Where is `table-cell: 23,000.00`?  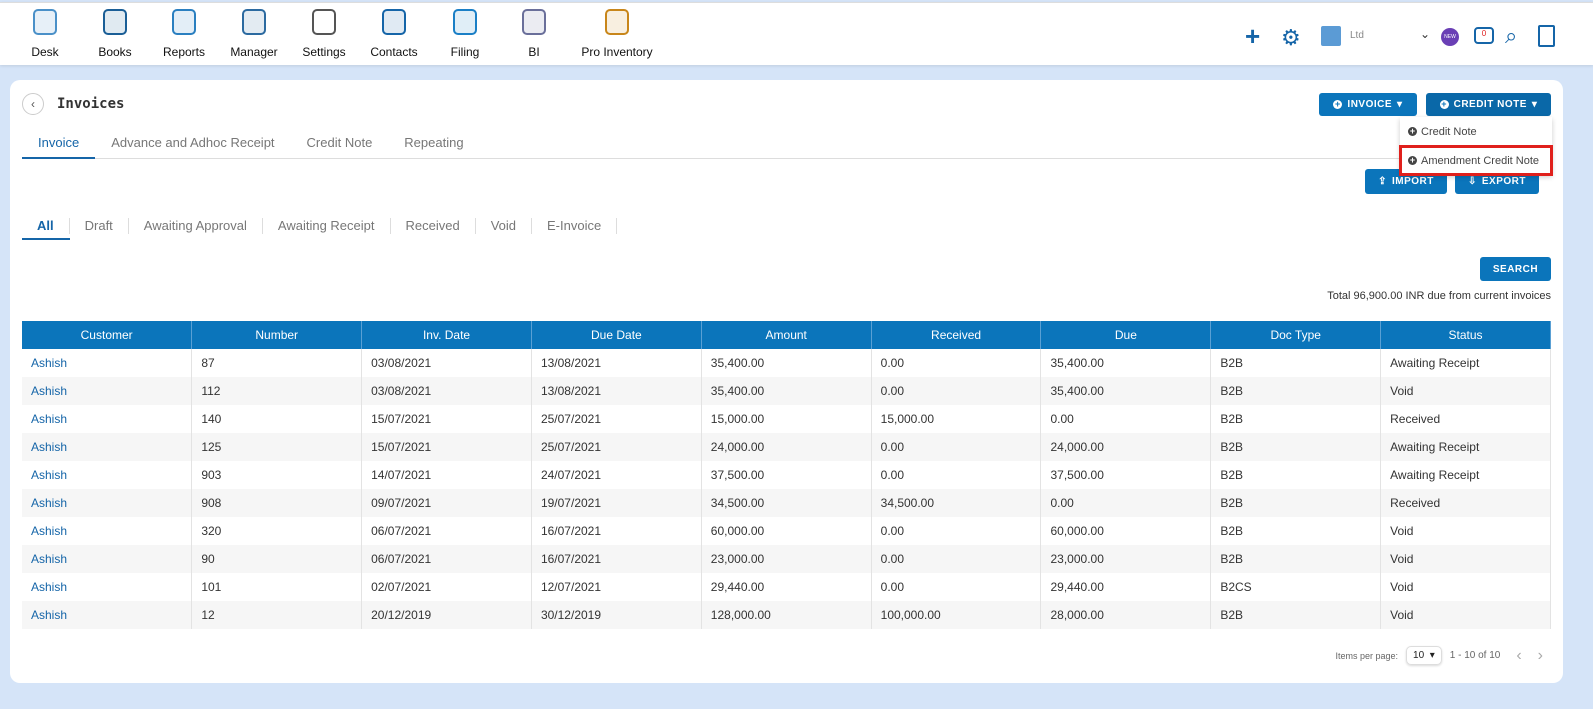
table-cell: 23,000.00 is located at coordinates (786, 559).